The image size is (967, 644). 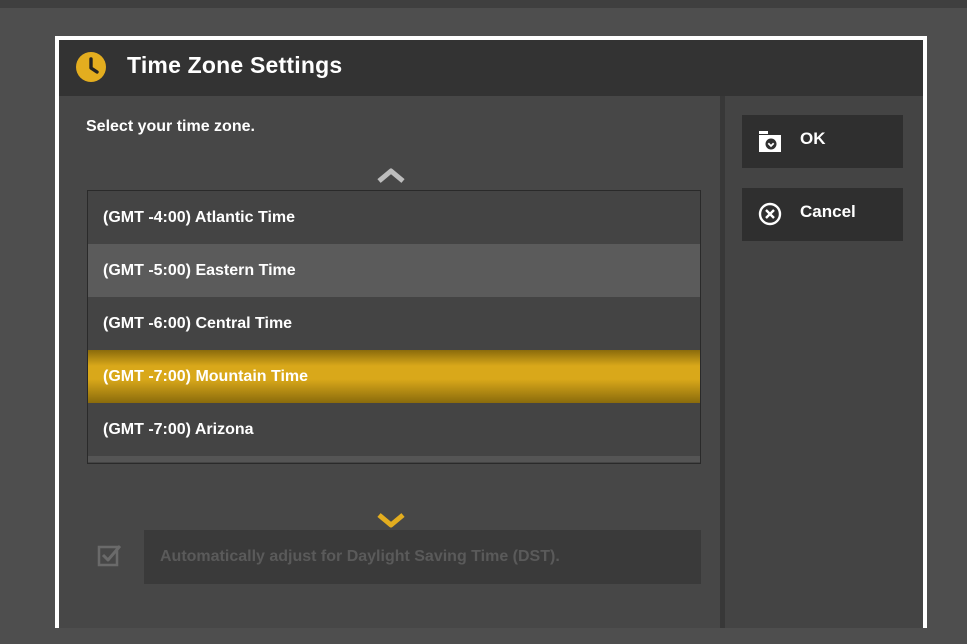 What do you see at coordinates (394, 323) in the screenshot?
I see `timezone-option-central: (GMT -6:00) Central Time` at bounding box center [394, 323].